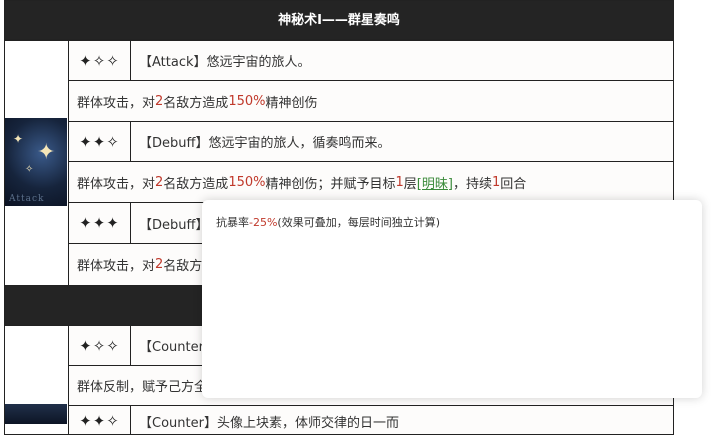 The width and height of the screenshot is (711, 435). I want to click on stars-4: ✦✧✧, so click(99, 345).